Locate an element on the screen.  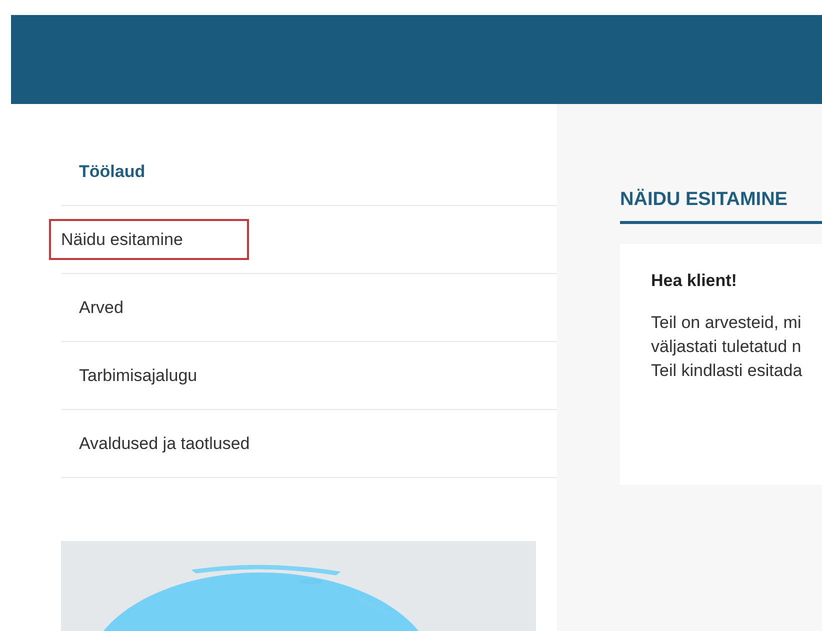
menu-item: Töölaud is located at coordinates (112, 171).